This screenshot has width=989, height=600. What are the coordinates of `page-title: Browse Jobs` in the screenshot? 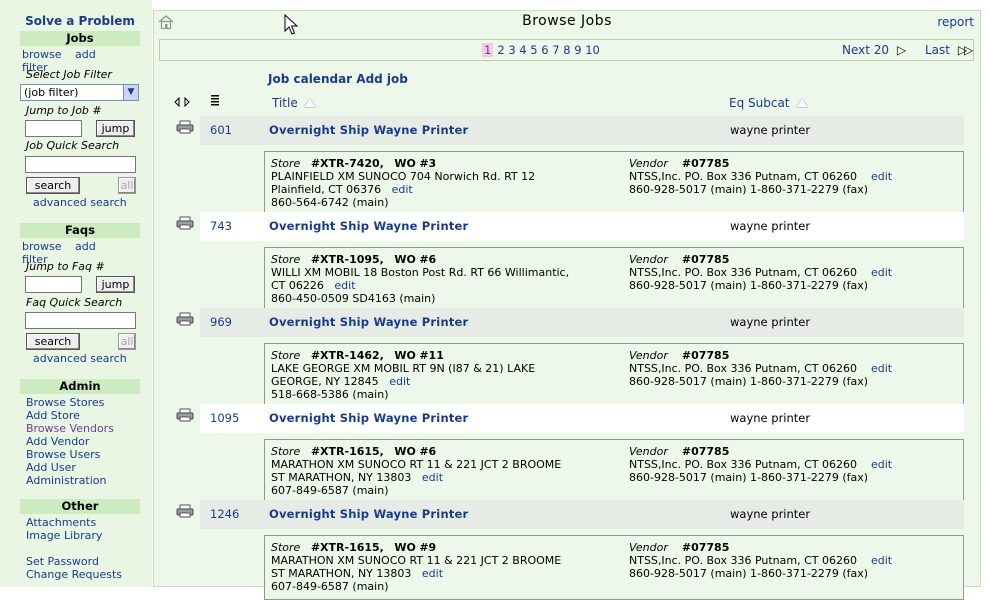 It's located at (567, 21).